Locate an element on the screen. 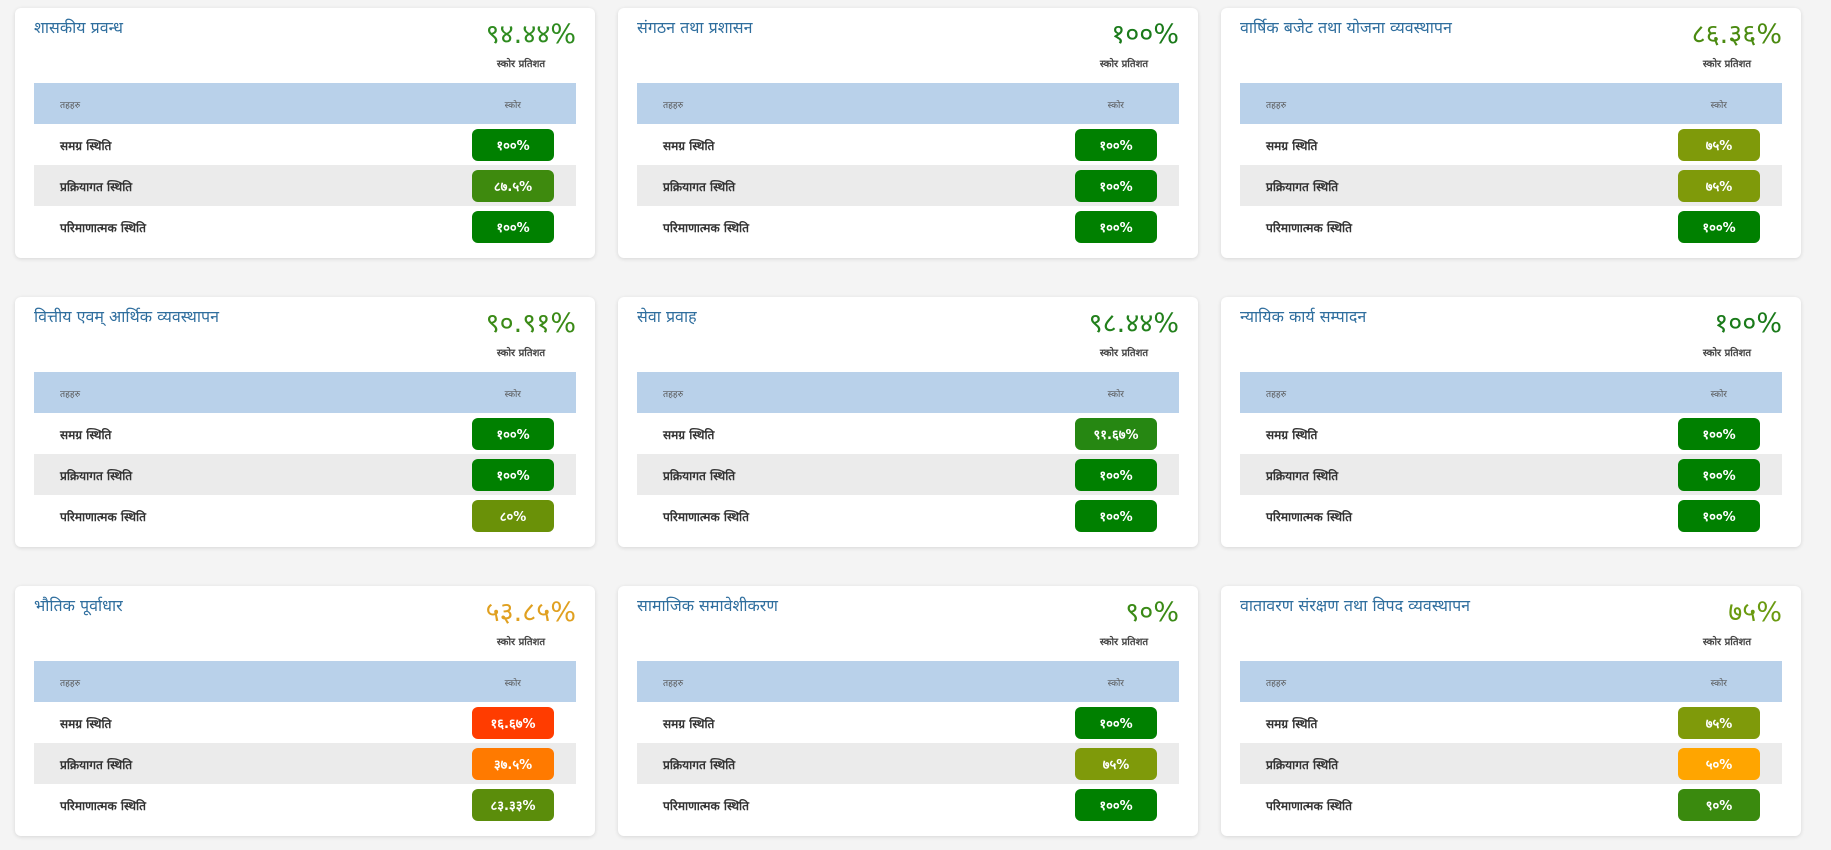 This screenshot has height=850, width=1831. card-score-percent: ८६.३६% is located at coordinates (1736, 34).